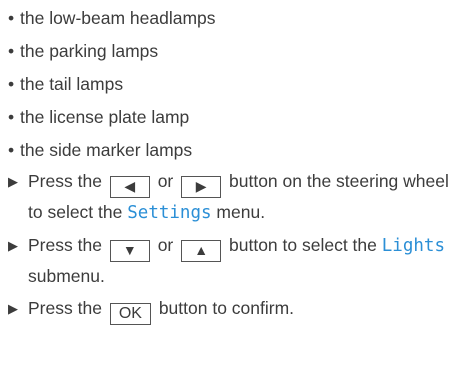 This screenshot has height=367, width=463. I want to click on ok-key-icon: OK, so click(130, 314).